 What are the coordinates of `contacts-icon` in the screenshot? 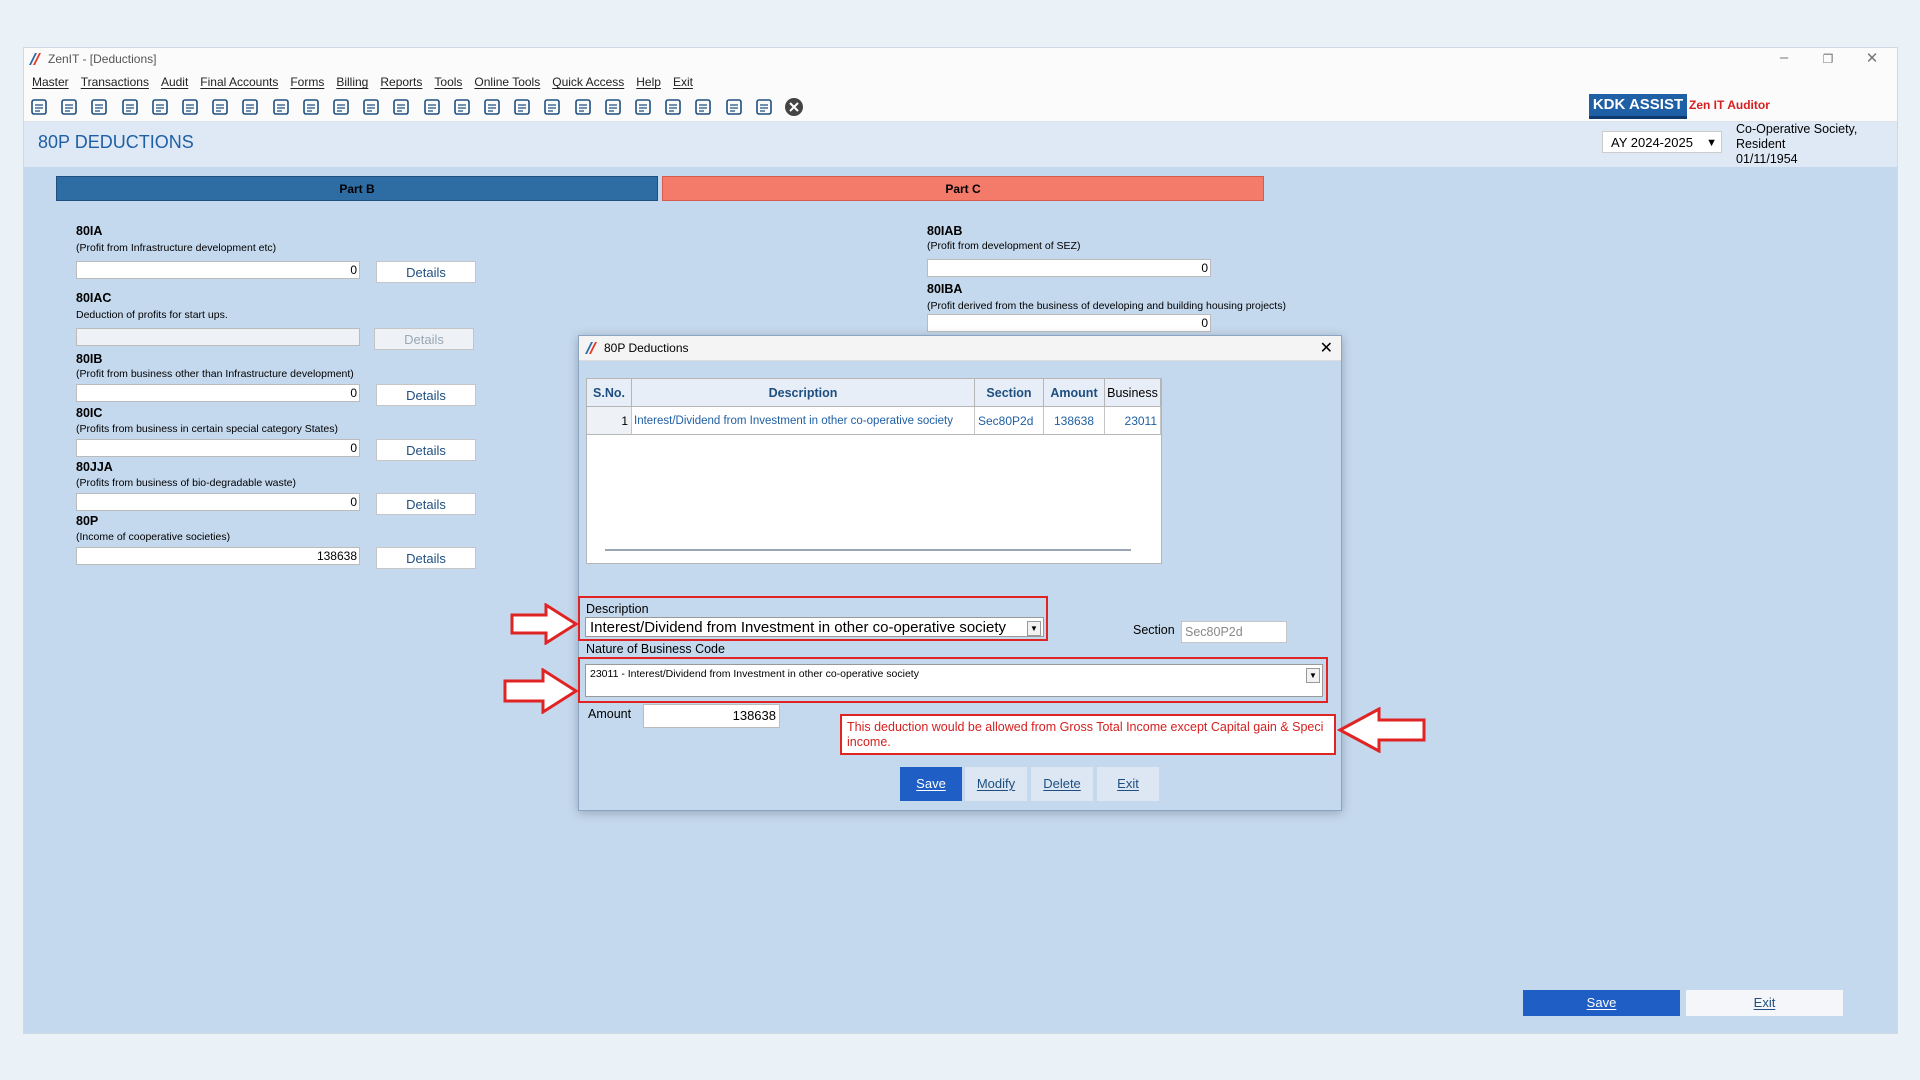 It's located at (673, 107).